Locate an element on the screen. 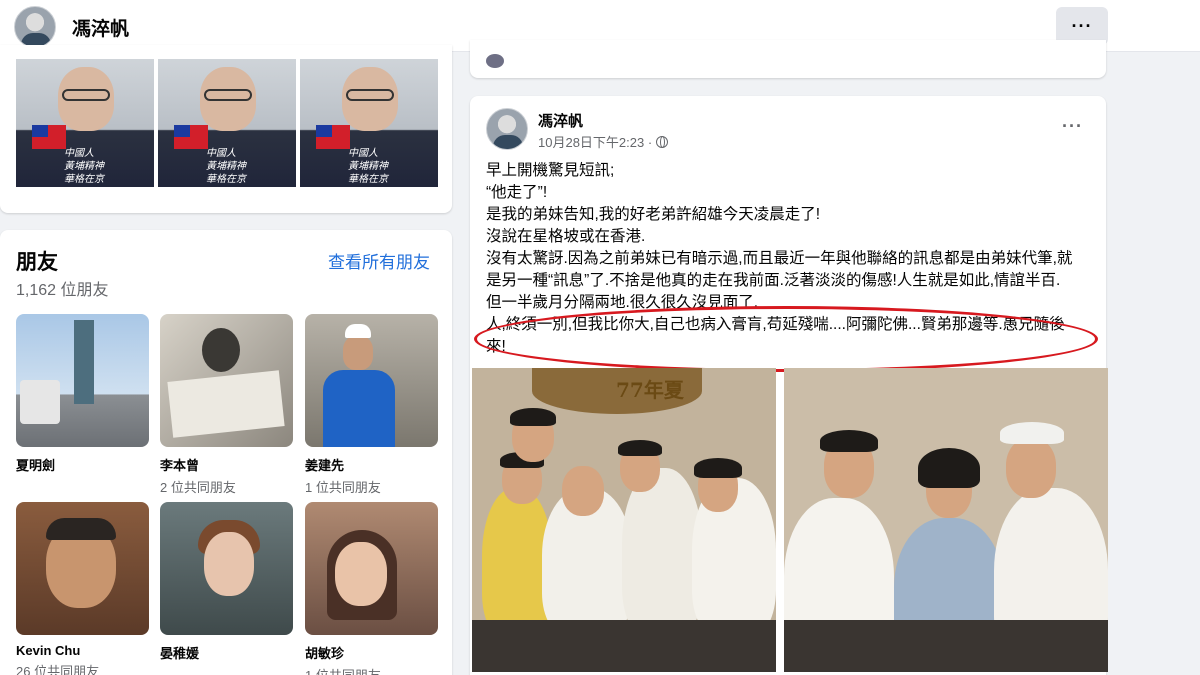 This screenshot has height=675, width=1200. friend-item: 姜建先 1 位共同朋友 is located at coordinates (371, 405).